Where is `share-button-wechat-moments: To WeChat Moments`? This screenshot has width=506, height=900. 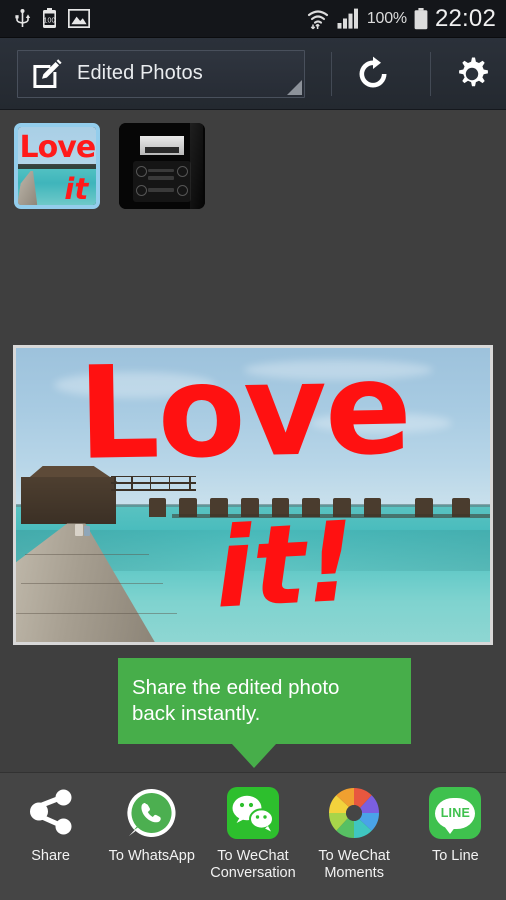 share-button-wechat-moments: To WeChat Moments is located at coordinates (354, 833).